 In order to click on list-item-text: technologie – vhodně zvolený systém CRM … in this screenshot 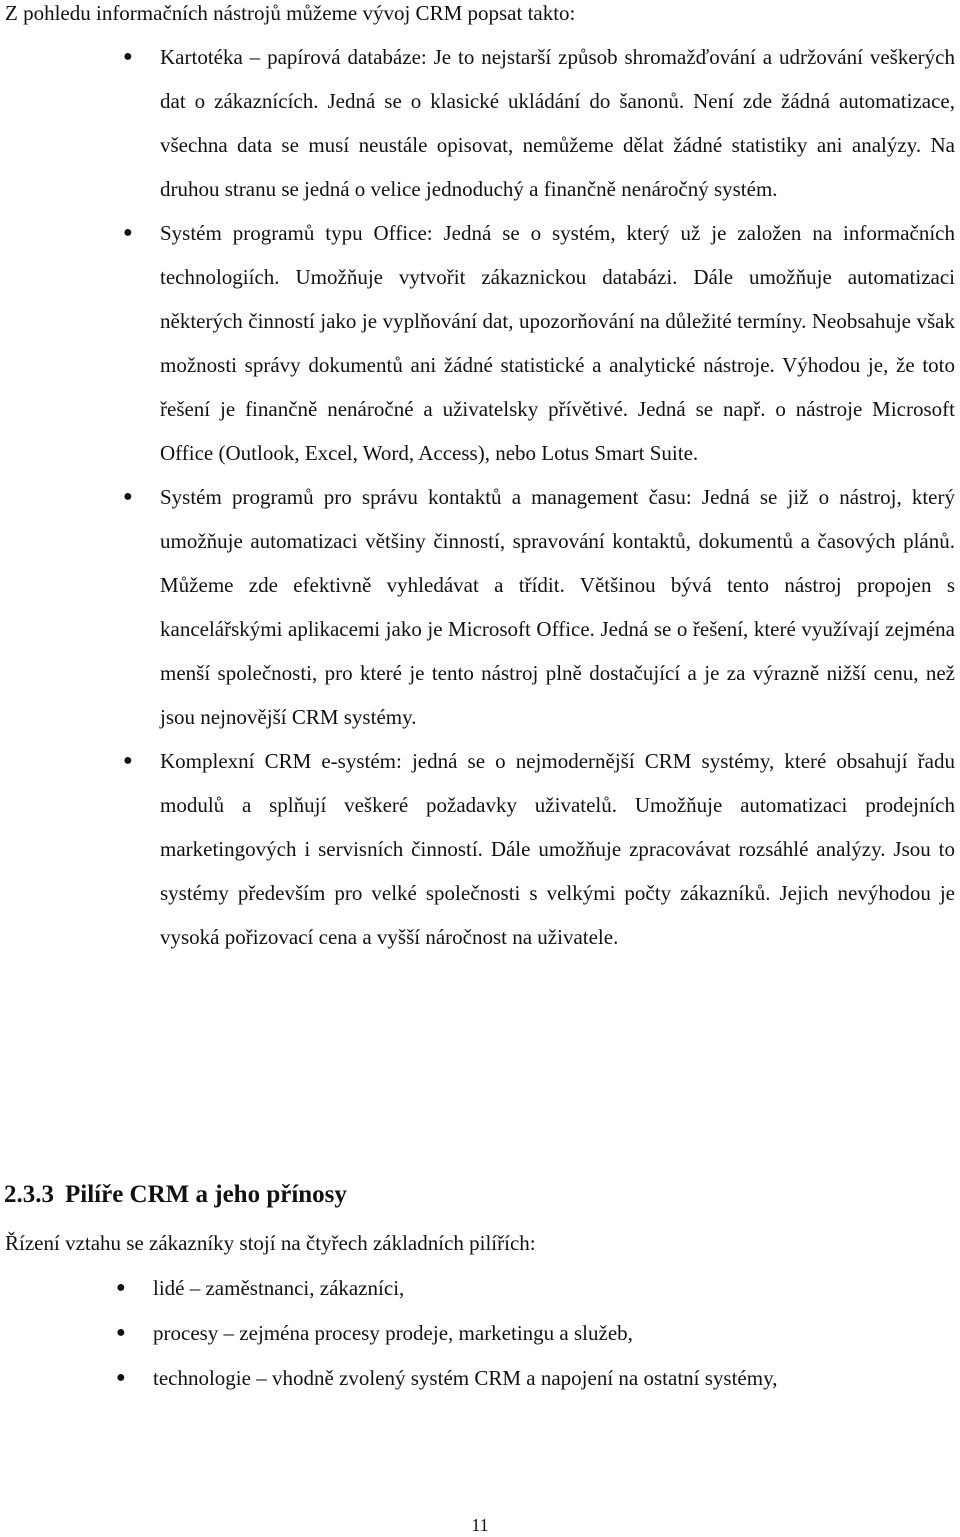, I will do `click(465, 1378)`.